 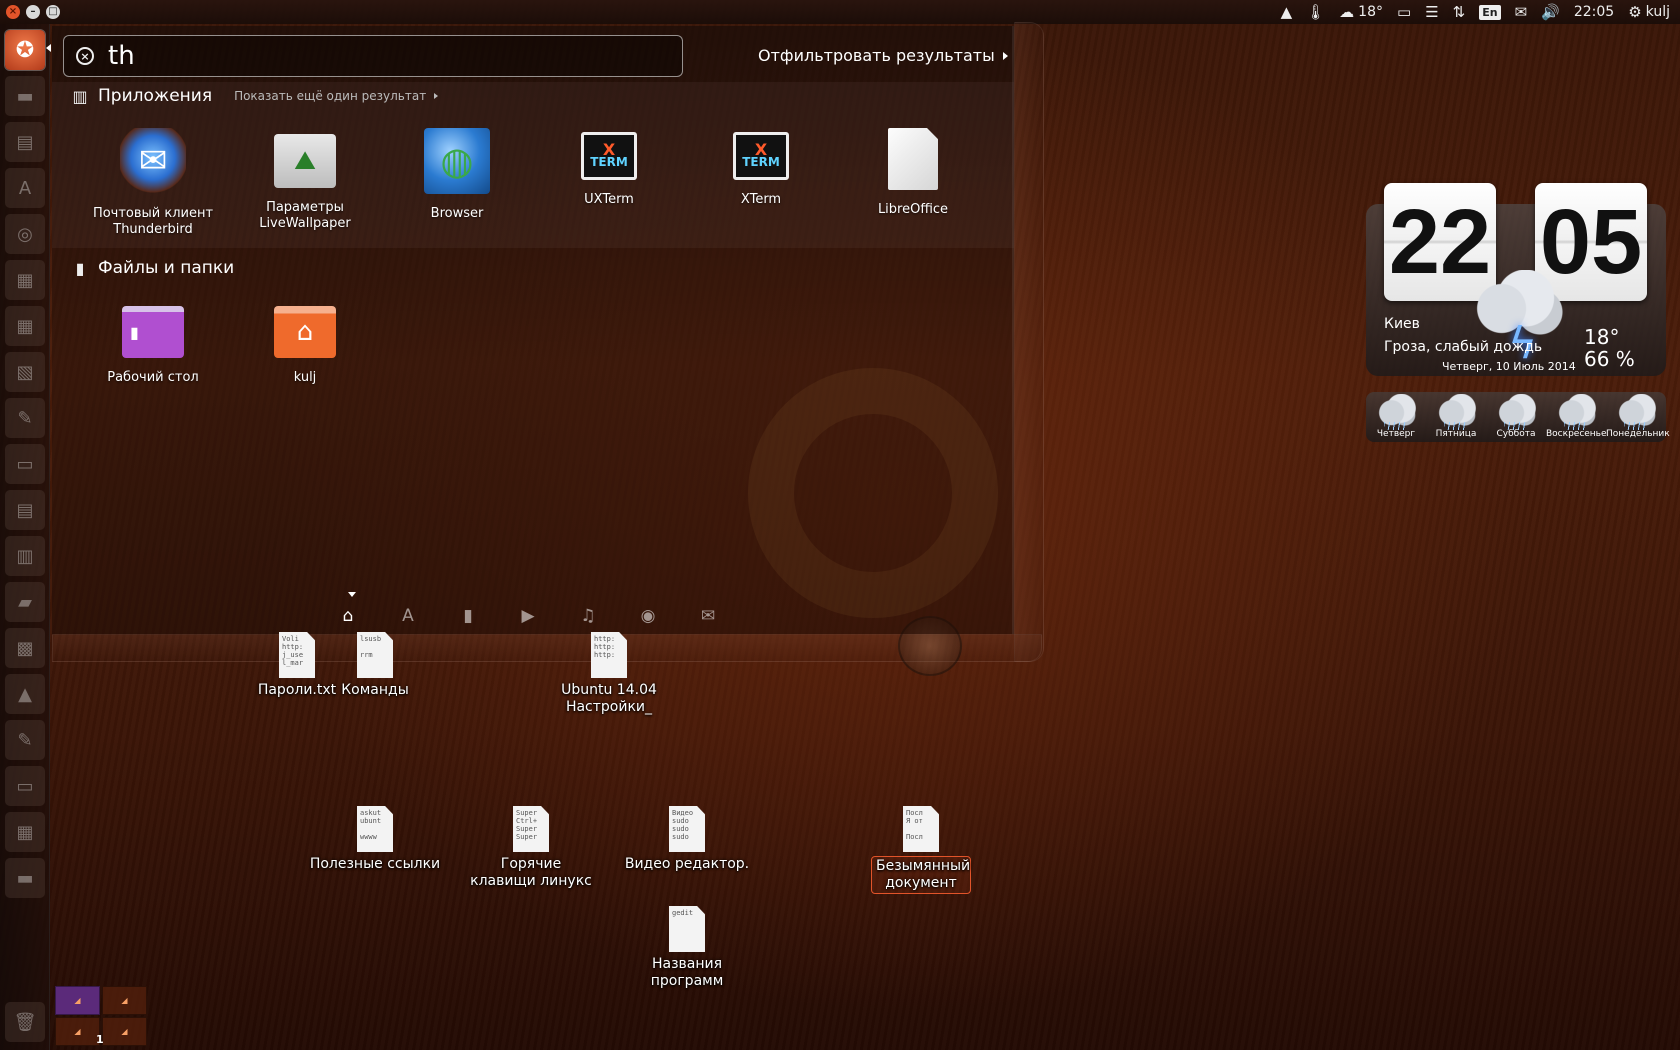 I want to click on clock-indicator: 22:05, so click(x=1594, y=12).